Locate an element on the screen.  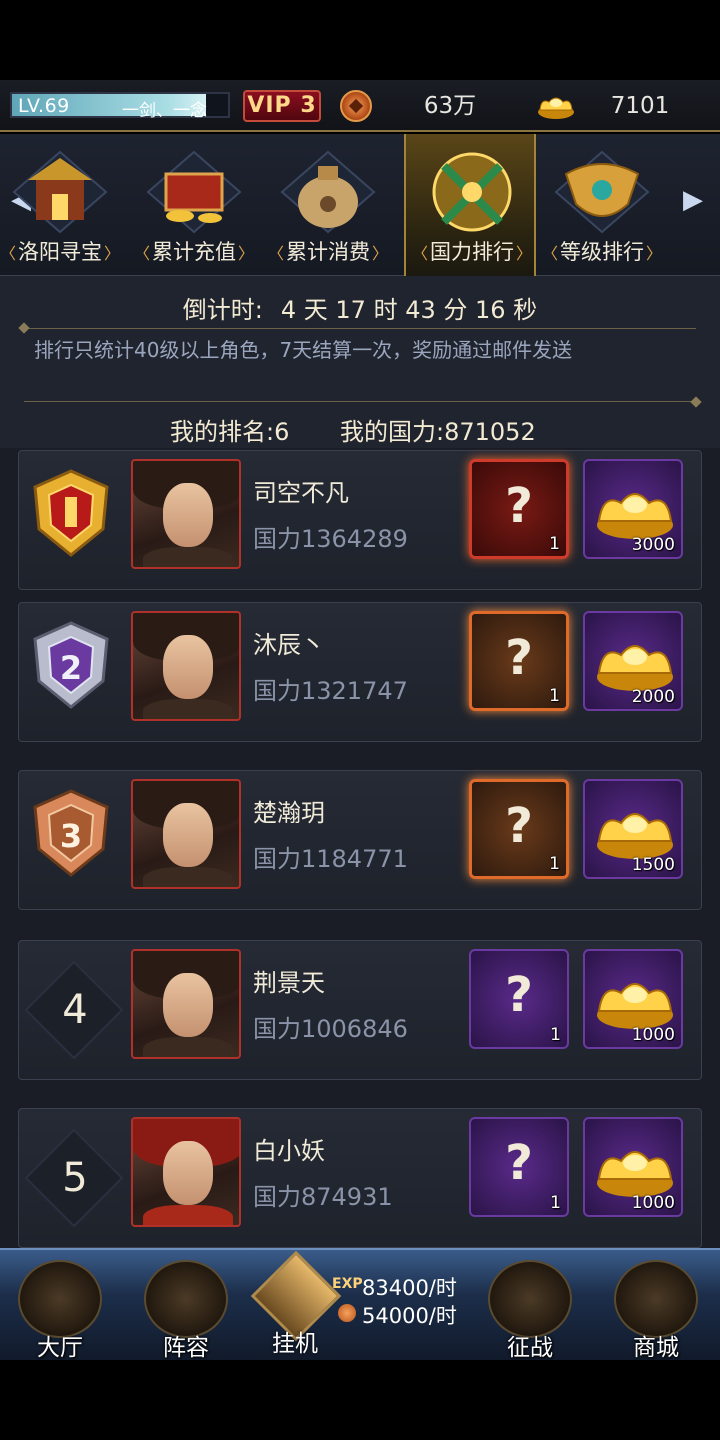
palace-hall-icon is located at coordinates (60, 1299).